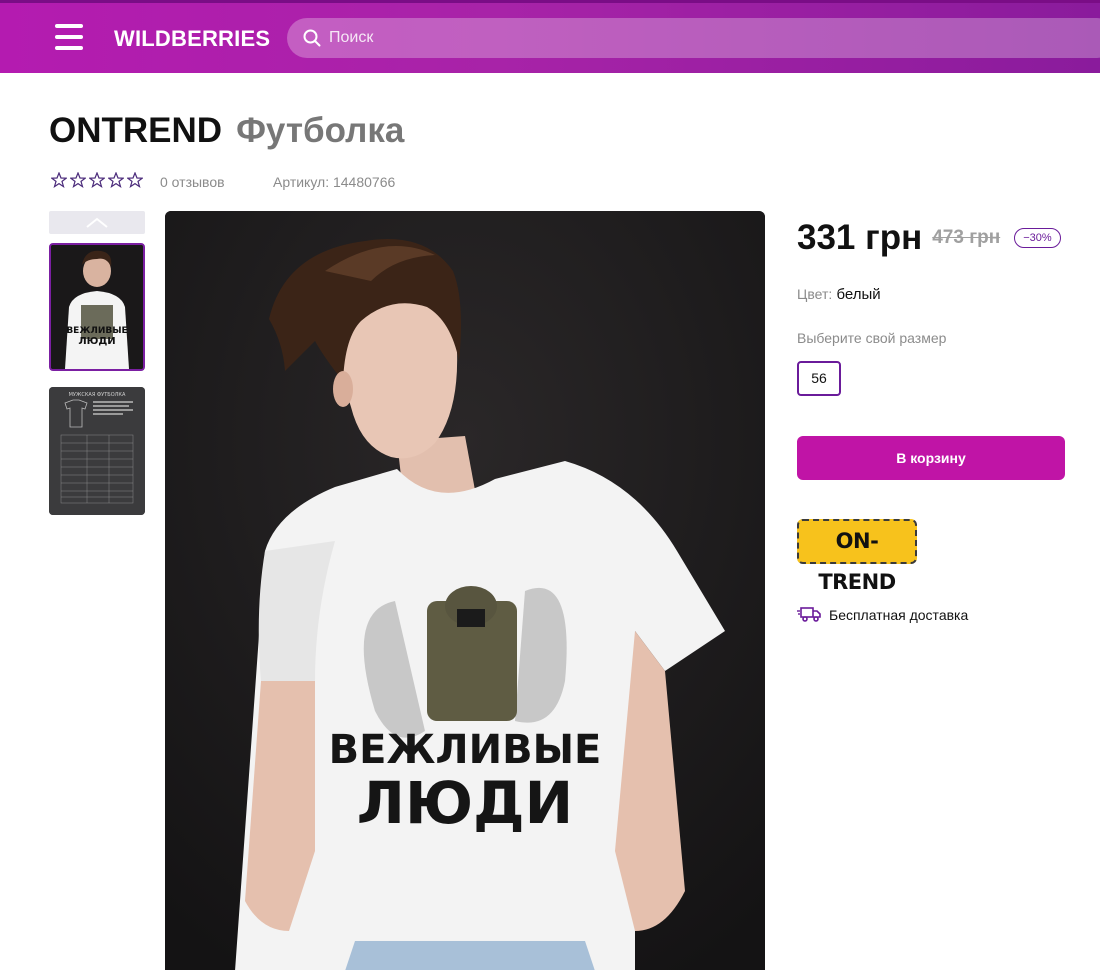  What do you see at coordinates (96, 331) in the screenshot?
I see `thumb-print-text-1: ВЕЖЛИВЫЕ` at bounding box center [96, 331].